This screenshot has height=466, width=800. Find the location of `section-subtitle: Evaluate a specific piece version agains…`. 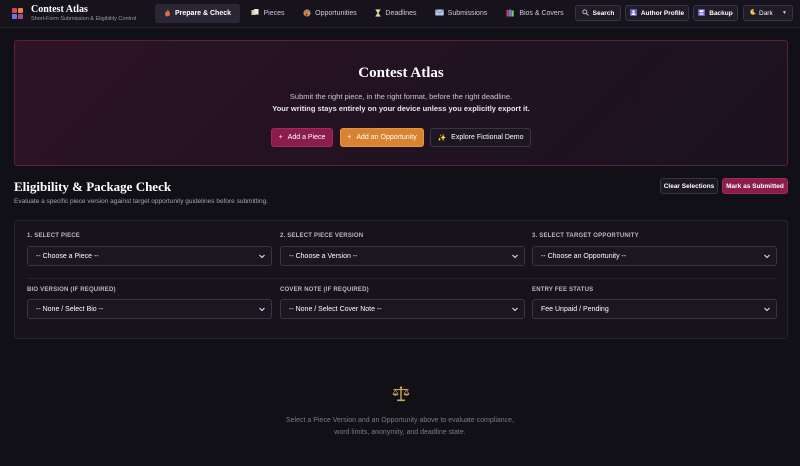

section-subtitle: Evaluate a specific piece version agains… is located at coordinates (141, 201).